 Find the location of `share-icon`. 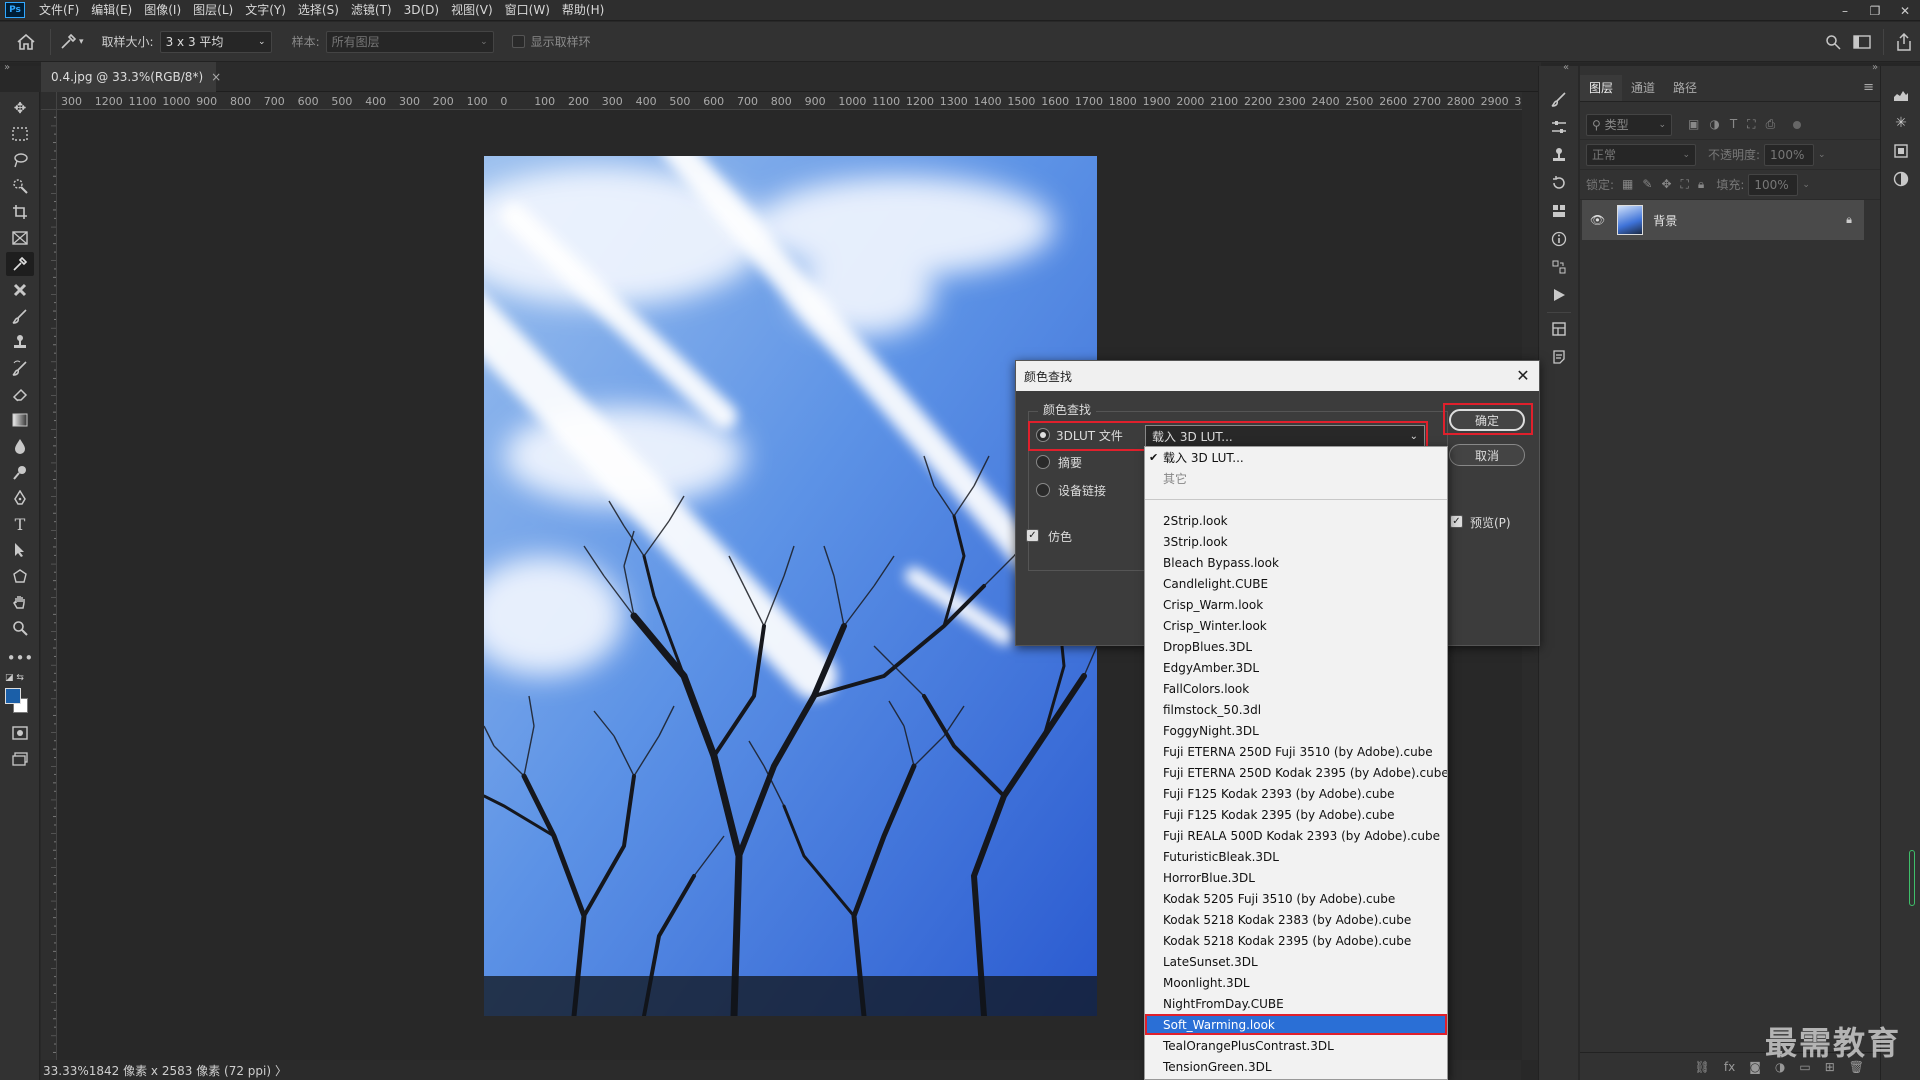

share-icon is located at coordinates (1904, 42).